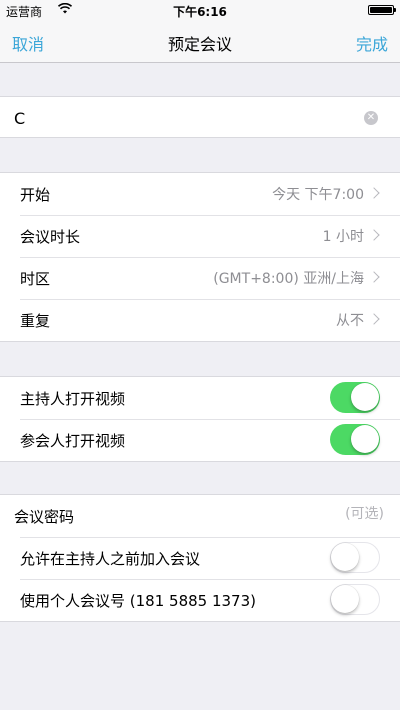 The width and height of the screenshot is (400, 710). What do you see at coordinates (73, 398) in the screenshot?
I see `host-video-label: 主持人打开视频` at bounding box center [73, 398].